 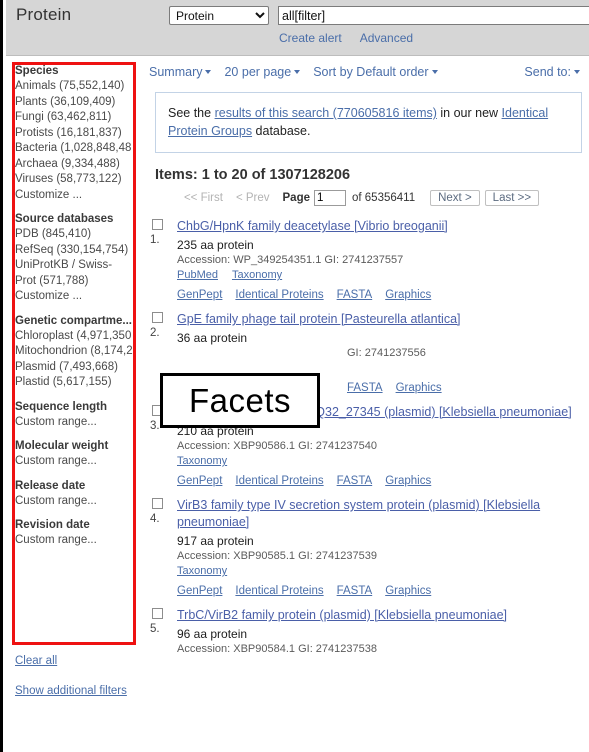 I want to click on facet-item-animals: Animals (75,552,140), so click(x=74, y=87).